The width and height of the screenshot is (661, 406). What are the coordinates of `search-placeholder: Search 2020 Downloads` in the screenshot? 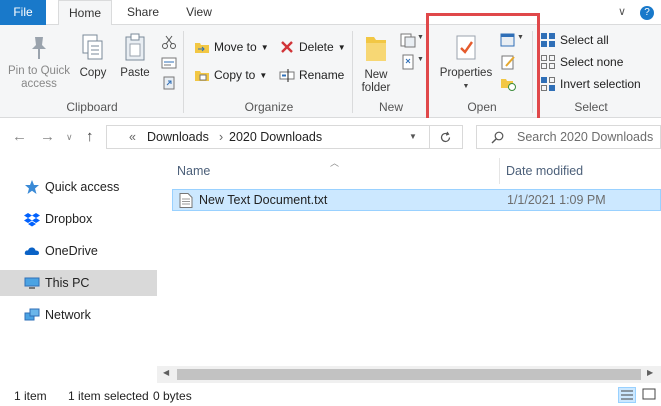 It's located at (585, 137).